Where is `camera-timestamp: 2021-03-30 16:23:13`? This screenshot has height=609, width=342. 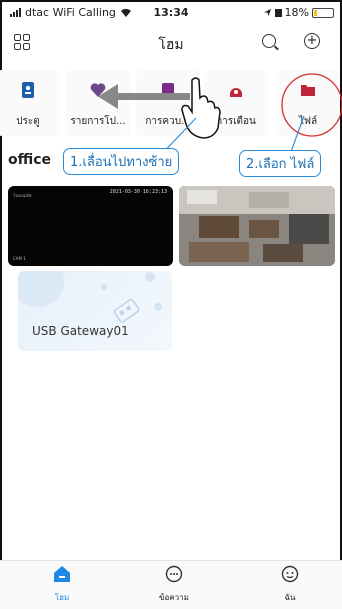
camera-timestamp: 2021-03-30 16:23:13 is located at coordinates (138, 192).